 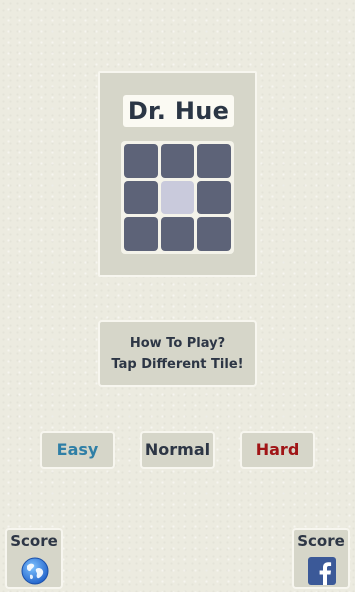 I want to click on logo-tile-grid, so click(x=177, y=197).